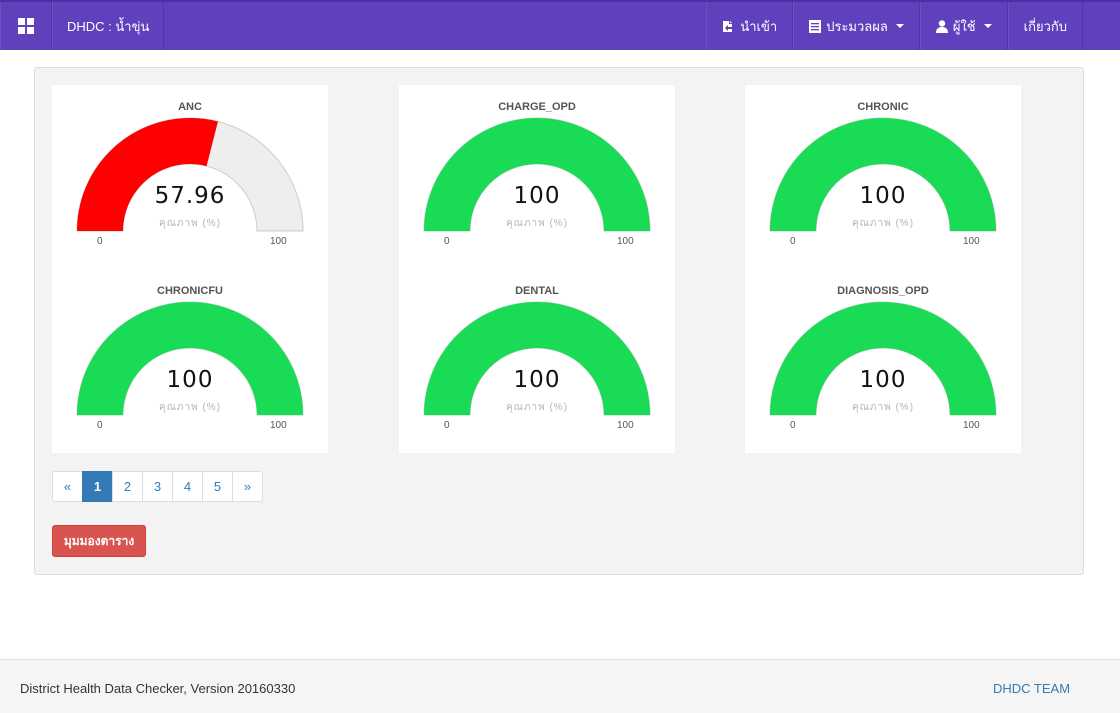 This screenshot has width=1120, height=713. Describe the element at coordinates (537, 107) in the screenshot. I see `gauge-title: CHARGE_OPD` at that location.